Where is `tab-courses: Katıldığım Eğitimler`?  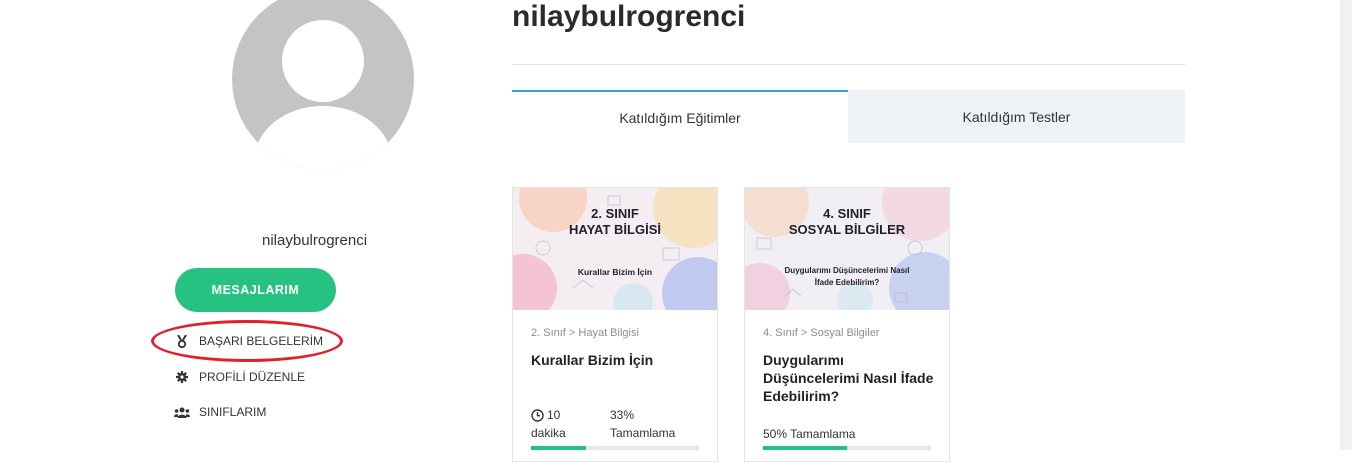
tab-courses: Katıldığım Eğitimler is located at coordinates (680, 116).